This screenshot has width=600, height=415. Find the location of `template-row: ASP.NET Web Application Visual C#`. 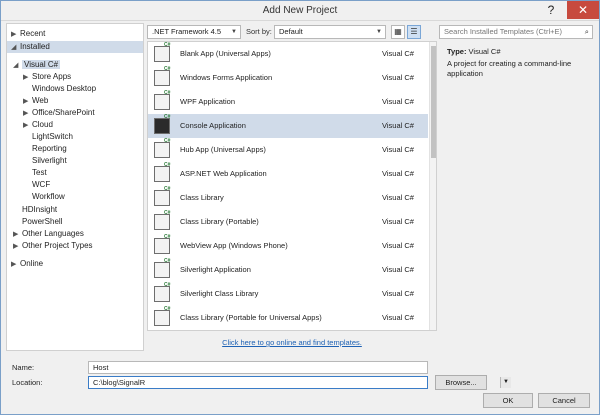

template-row: ASP.NET Web Application Visual C# is located at coordinates (288, 174).